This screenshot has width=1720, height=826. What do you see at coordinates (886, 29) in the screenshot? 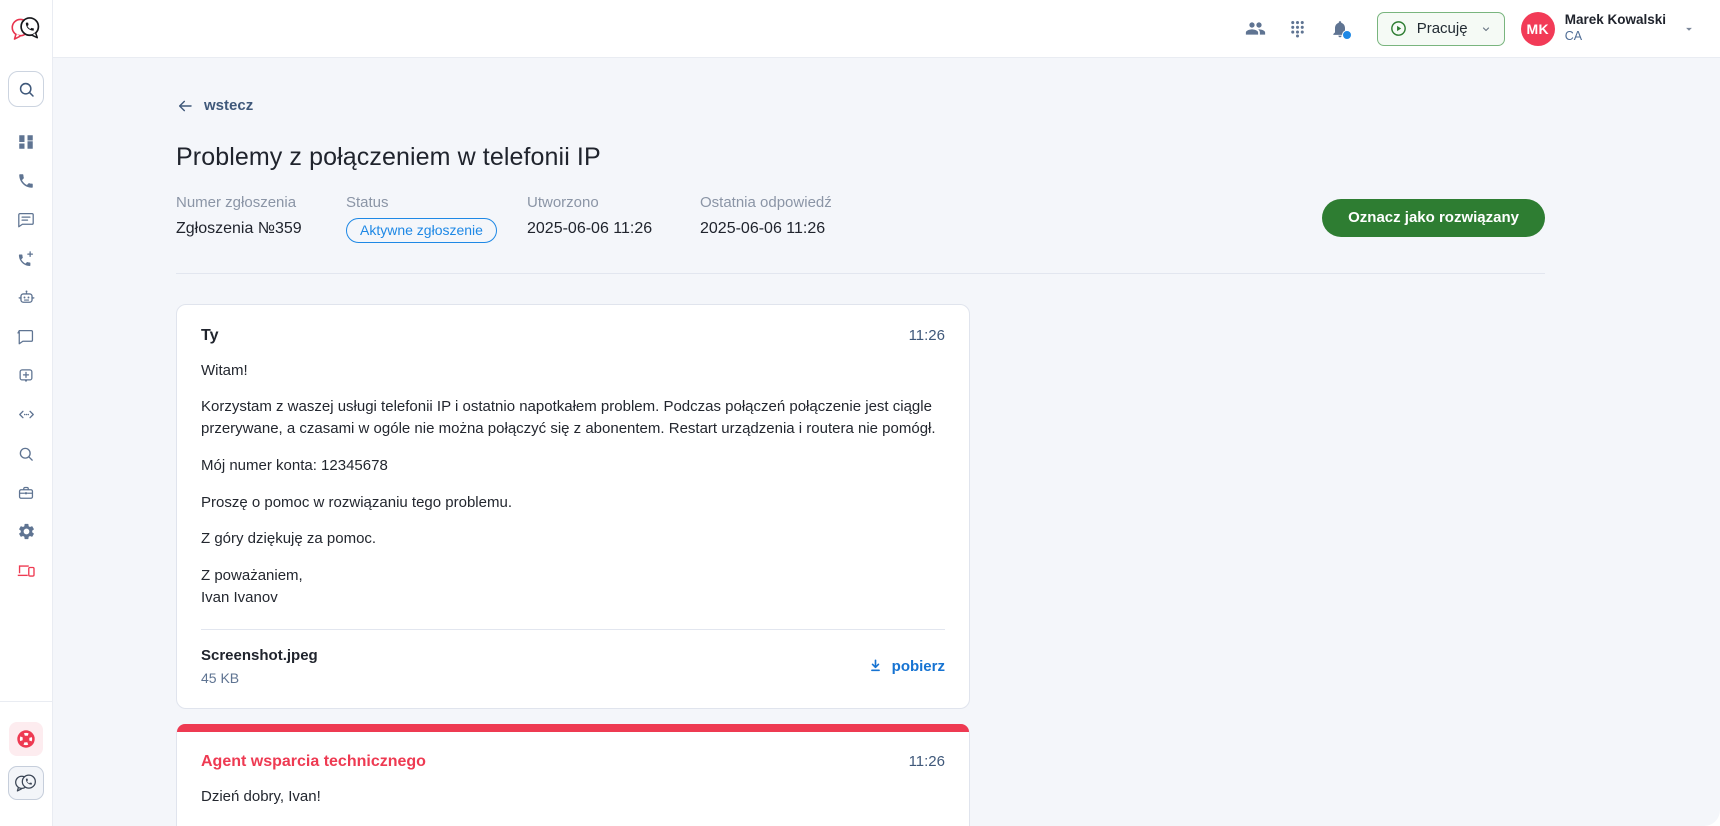
I see `topbar: Pracuję MK Marek Kowalski CA` at bounding box center [886, 29].